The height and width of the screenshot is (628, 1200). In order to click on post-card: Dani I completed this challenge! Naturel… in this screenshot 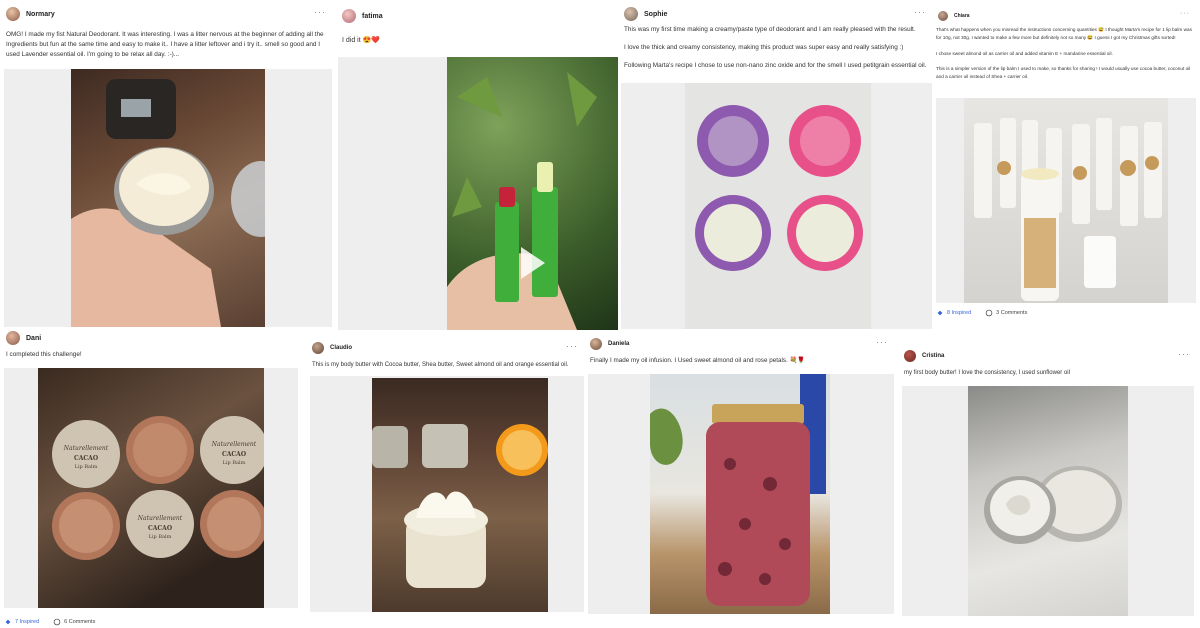, I will do `click(153, 478)`.